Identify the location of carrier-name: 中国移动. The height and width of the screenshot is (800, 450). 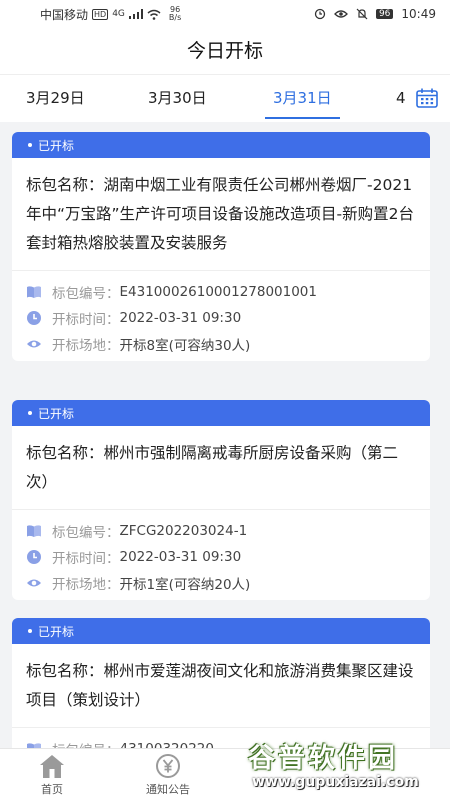
(64, 14).